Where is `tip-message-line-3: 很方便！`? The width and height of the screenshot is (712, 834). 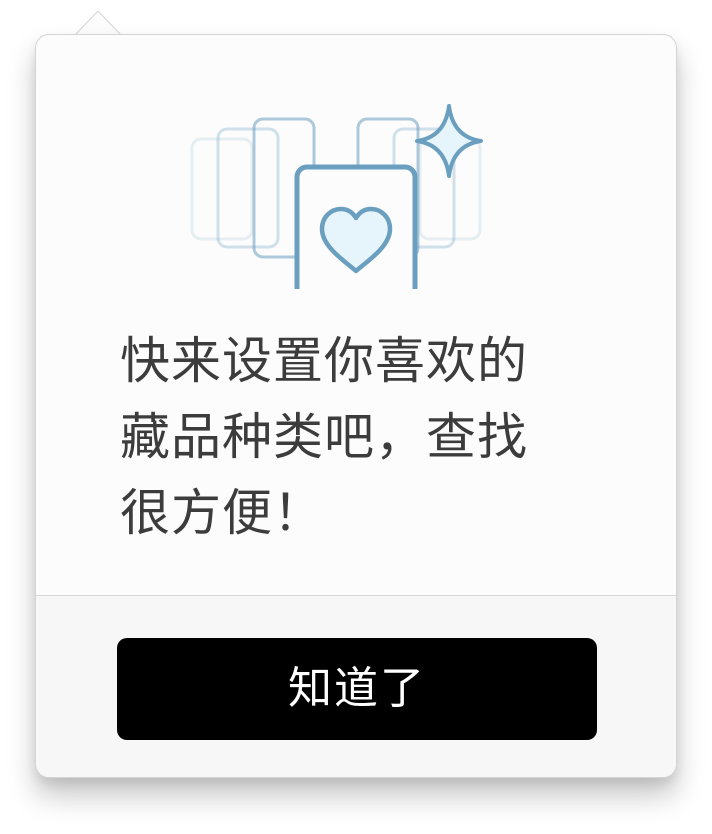 tip-message-line-3: 很方便！ is located at coordinates (222, 513).